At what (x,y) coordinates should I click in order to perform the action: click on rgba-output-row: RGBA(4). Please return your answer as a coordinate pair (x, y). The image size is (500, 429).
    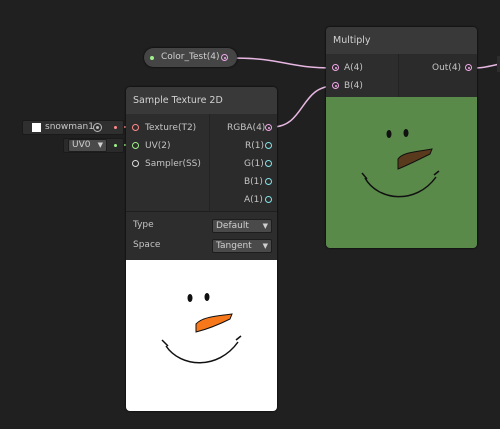
    Looking at the image, I should click on (243, 128).